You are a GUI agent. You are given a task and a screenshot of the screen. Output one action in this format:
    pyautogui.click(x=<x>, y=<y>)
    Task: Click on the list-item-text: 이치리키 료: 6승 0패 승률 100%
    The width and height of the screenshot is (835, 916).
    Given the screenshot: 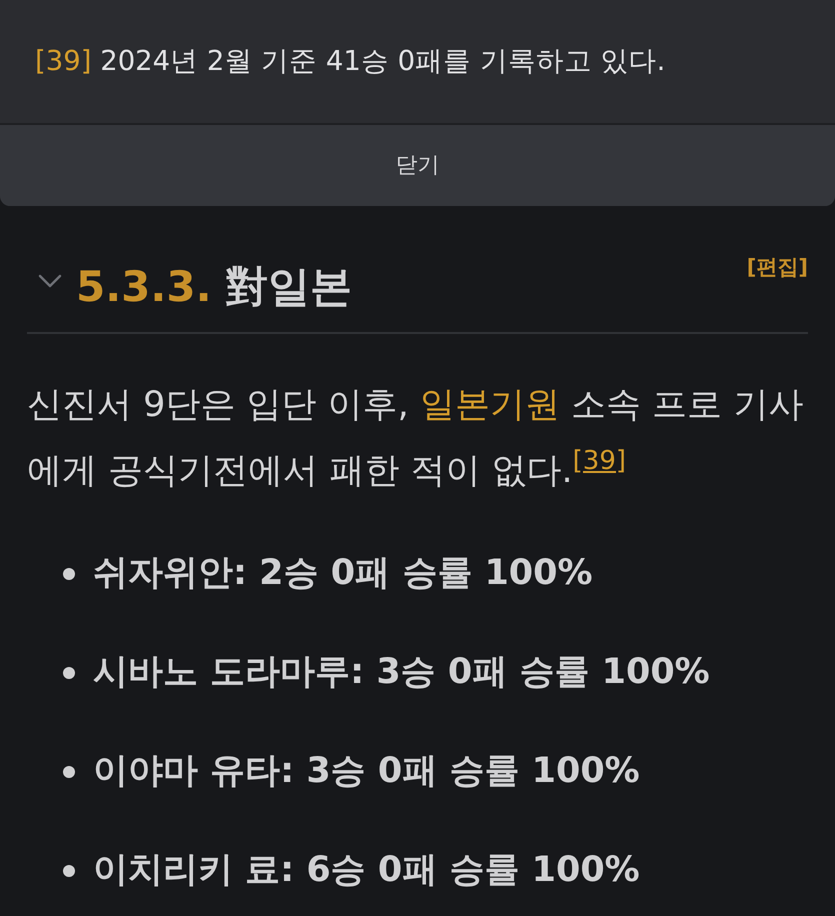 What is the action you would take?
    pyautogui.click(x=366, y=870)
    